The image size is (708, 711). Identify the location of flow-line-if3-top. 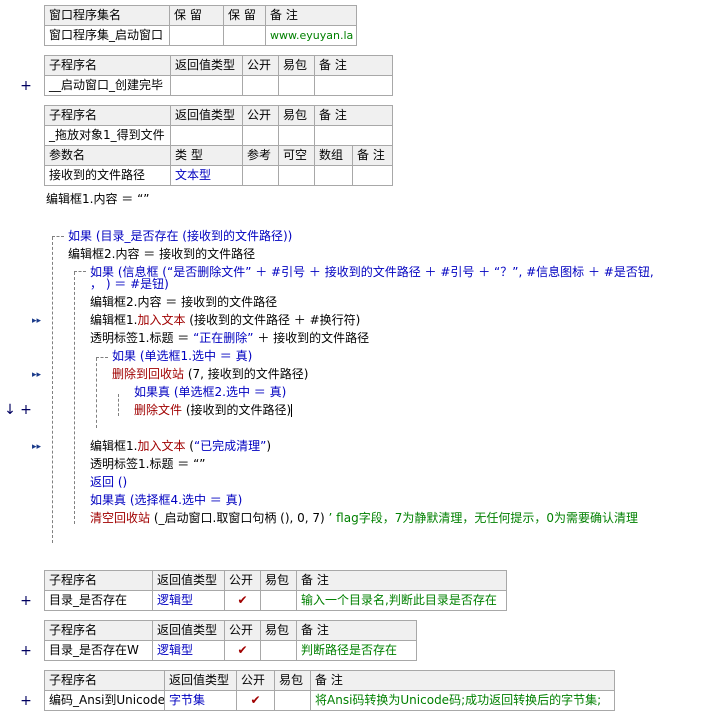
(102, 357).